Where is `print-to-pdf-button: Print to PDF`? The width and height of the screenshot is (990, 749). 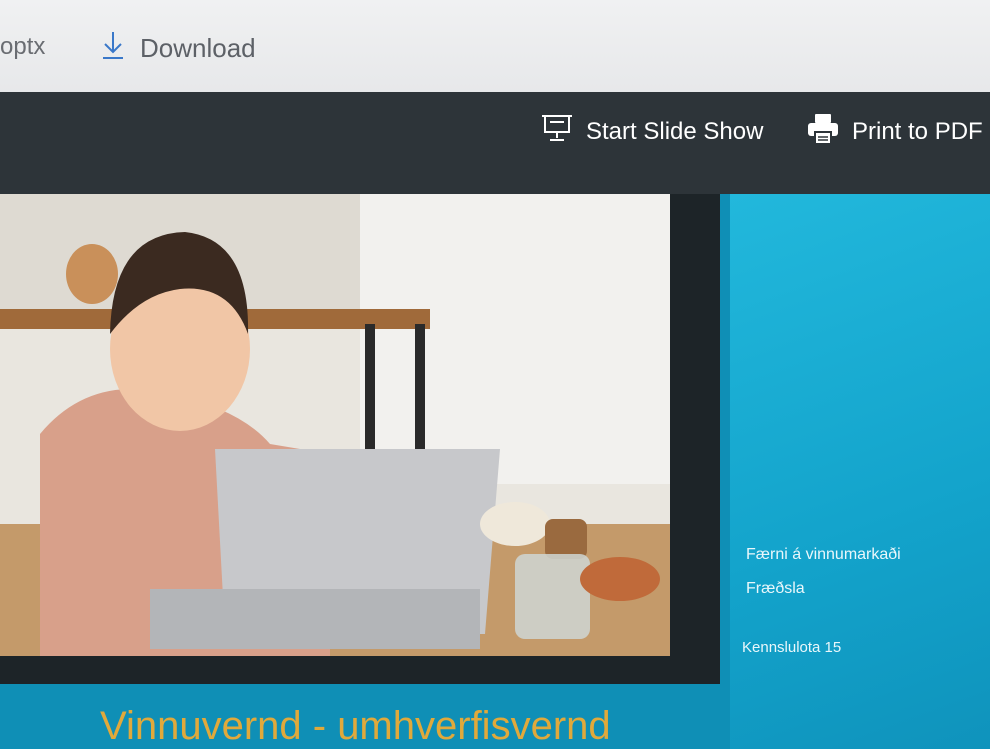
print-to-pdf-button: Print to PDF is located at coordinates (894, 132).